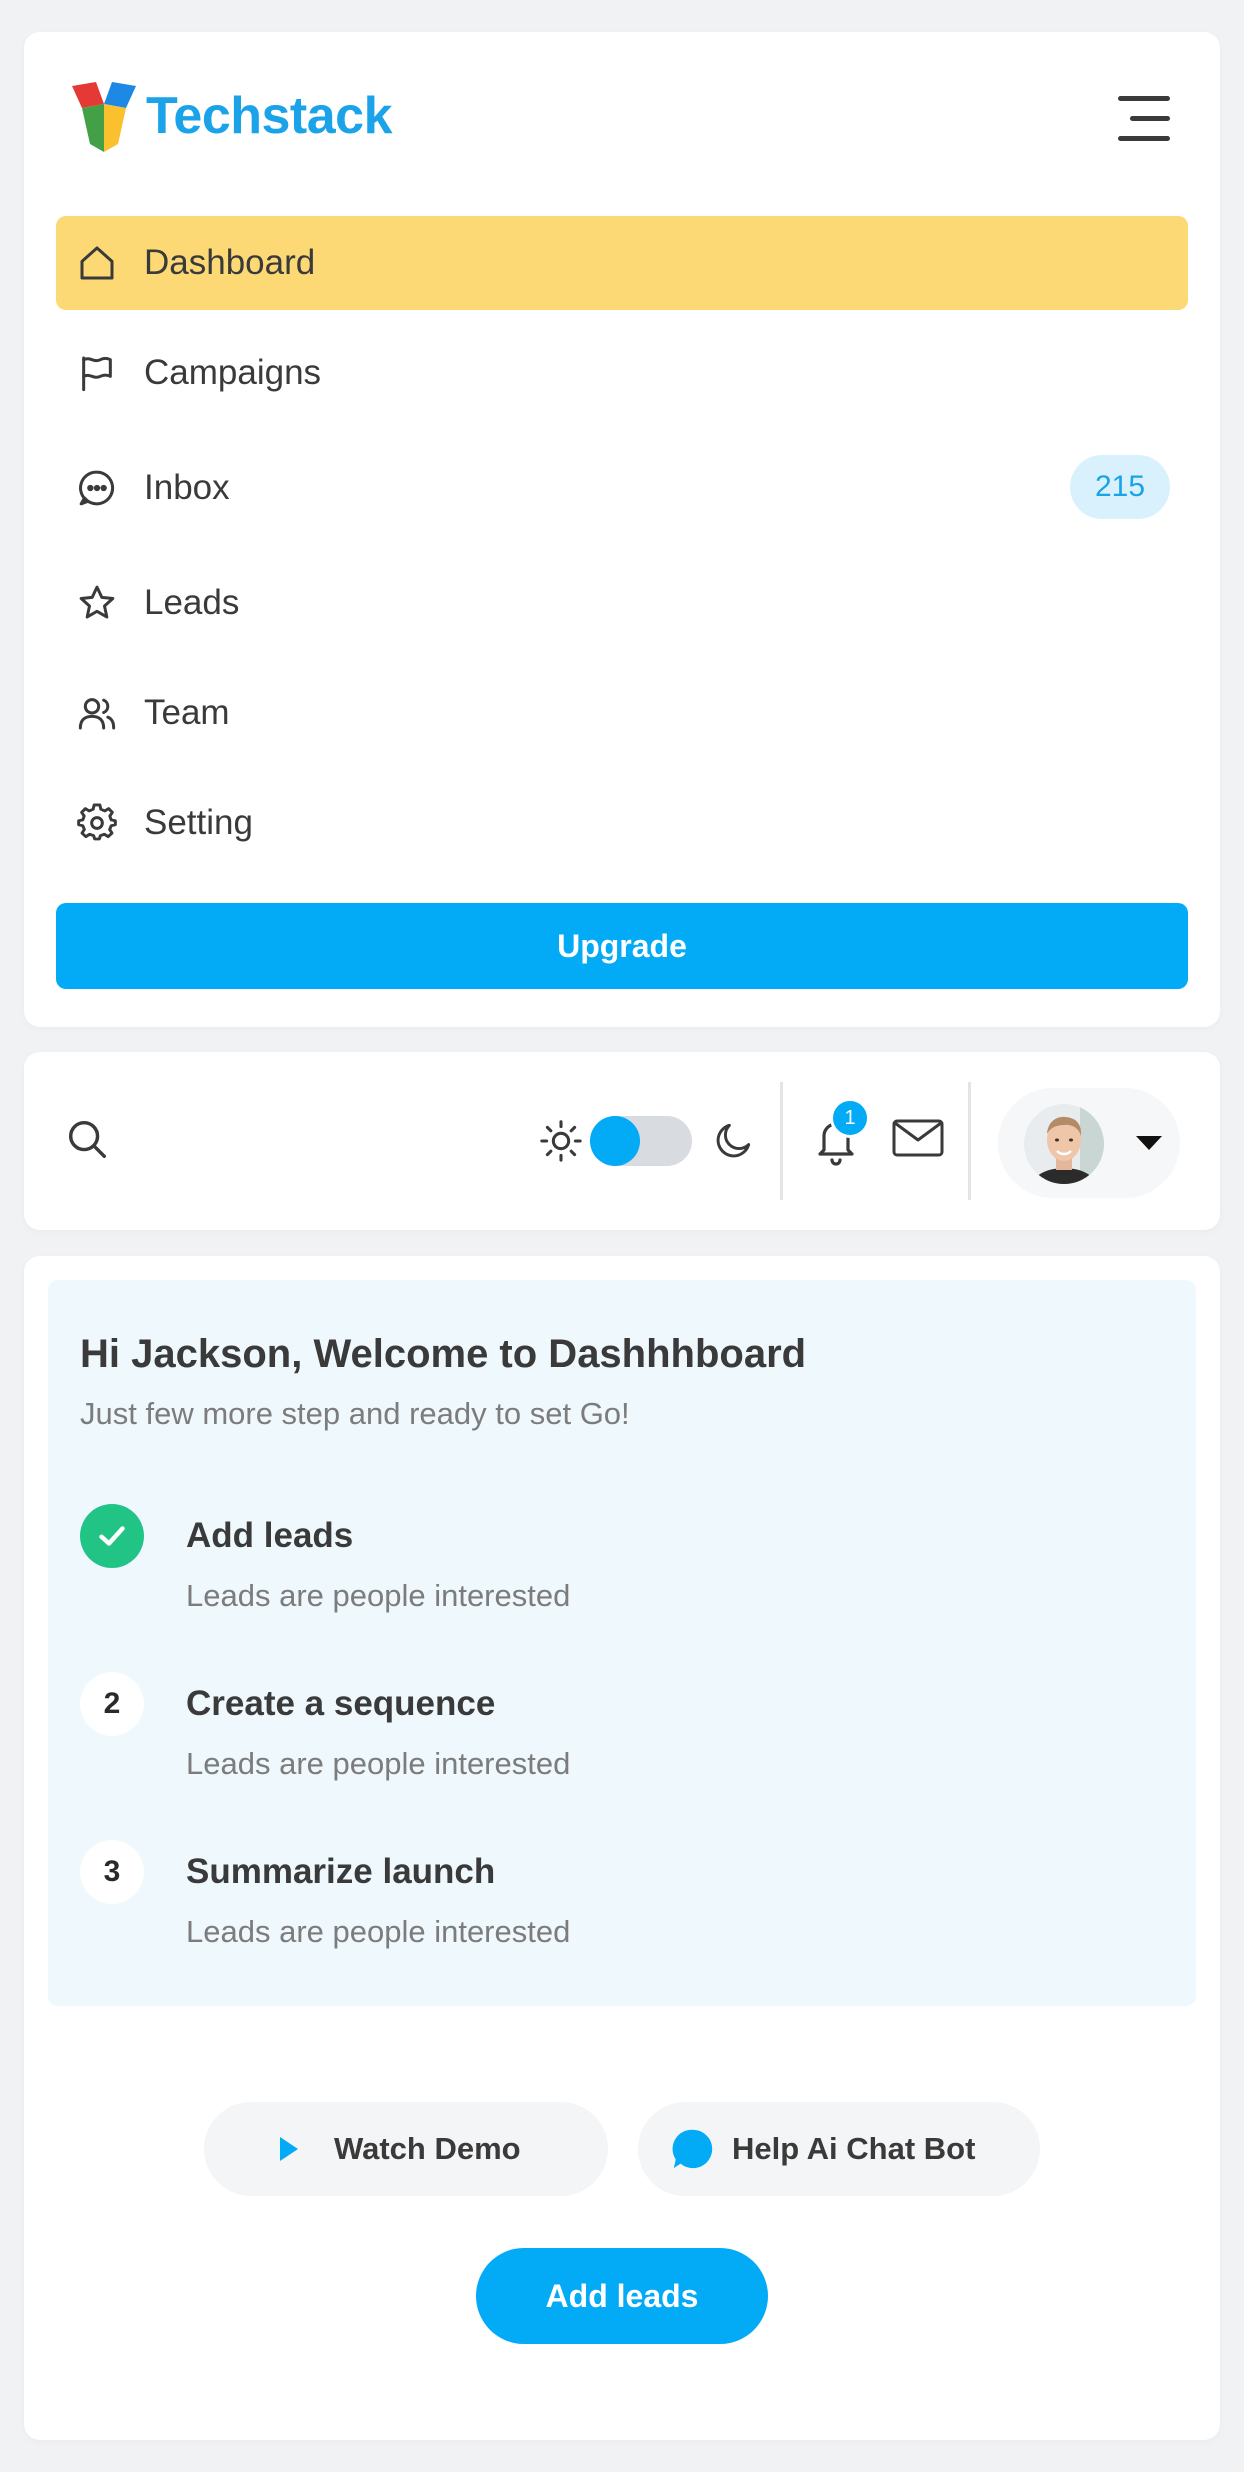  I want to click on gear-icon, so click(97, 823).